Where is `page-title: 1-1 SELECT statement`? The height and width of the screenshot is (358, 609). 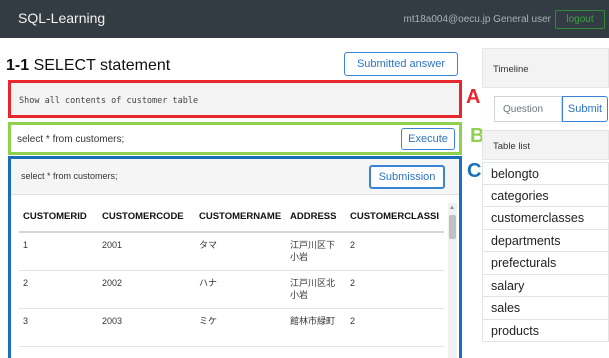 page-title: 1-1 SELECT statement is located at coordinates (88, 66).